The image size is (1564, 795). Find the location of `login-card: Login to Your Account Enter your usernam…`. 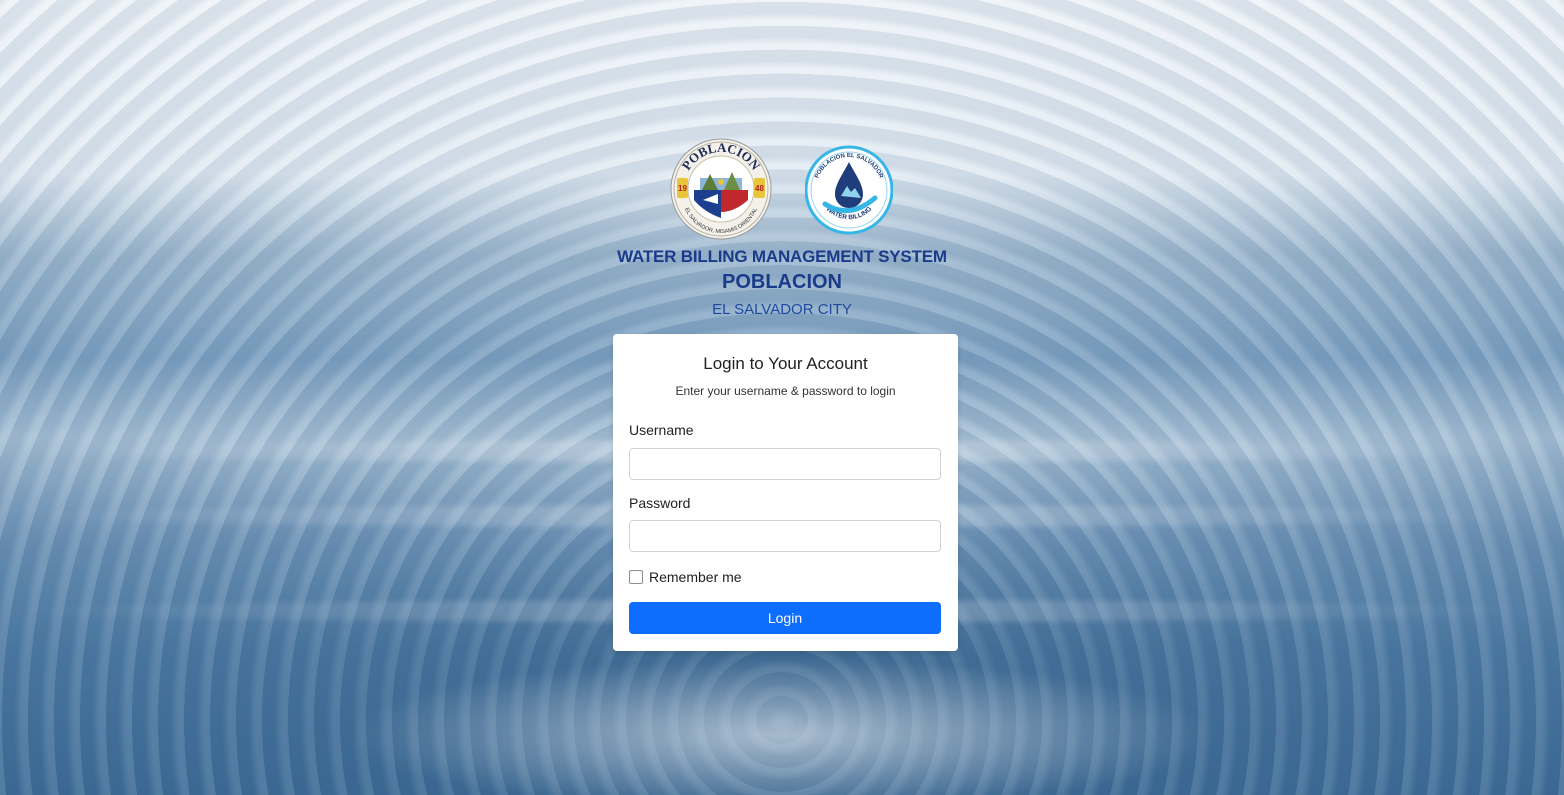

login-card: Login to Your Account Enter your usernam… is located at coordinates (785, 492).